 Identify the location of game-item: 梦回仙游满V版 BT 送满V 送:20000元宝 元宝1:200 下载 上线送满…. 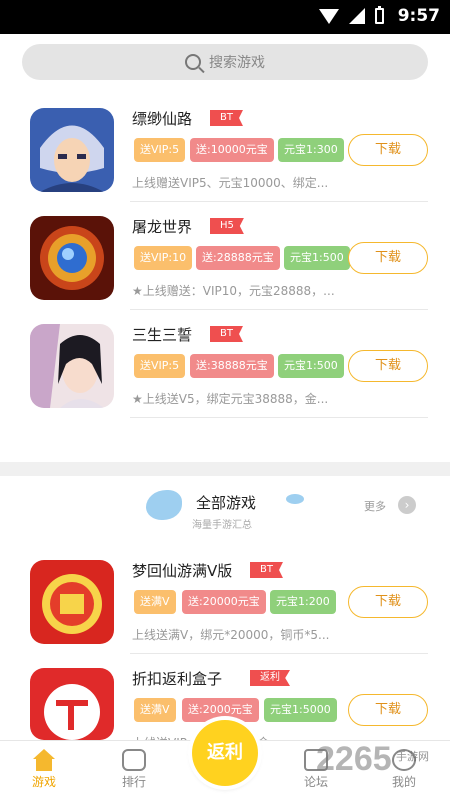
(225, 601).